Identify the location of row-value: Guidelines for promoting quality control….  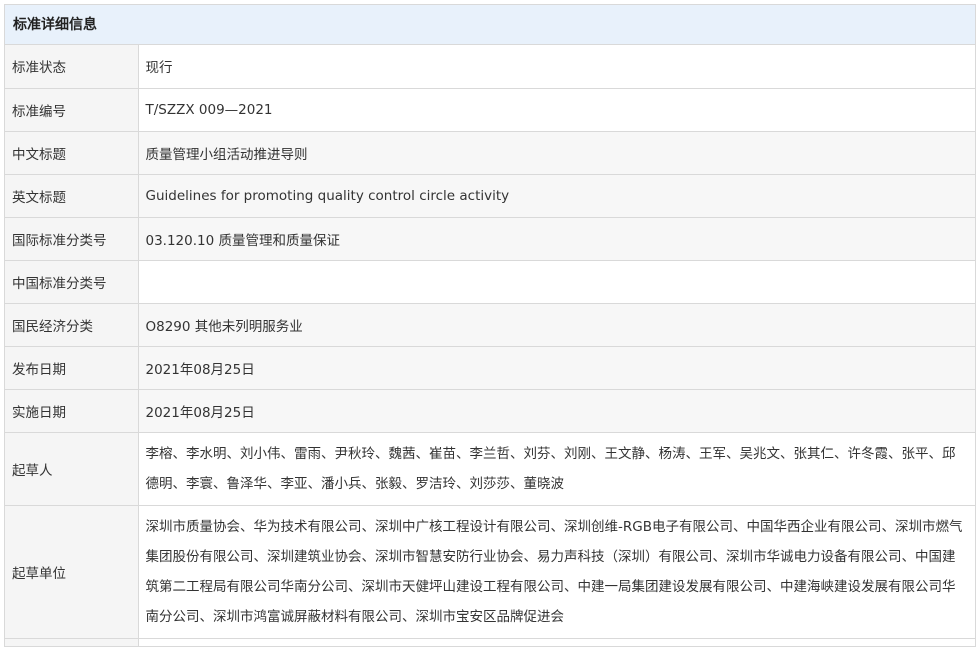
(556, 196).